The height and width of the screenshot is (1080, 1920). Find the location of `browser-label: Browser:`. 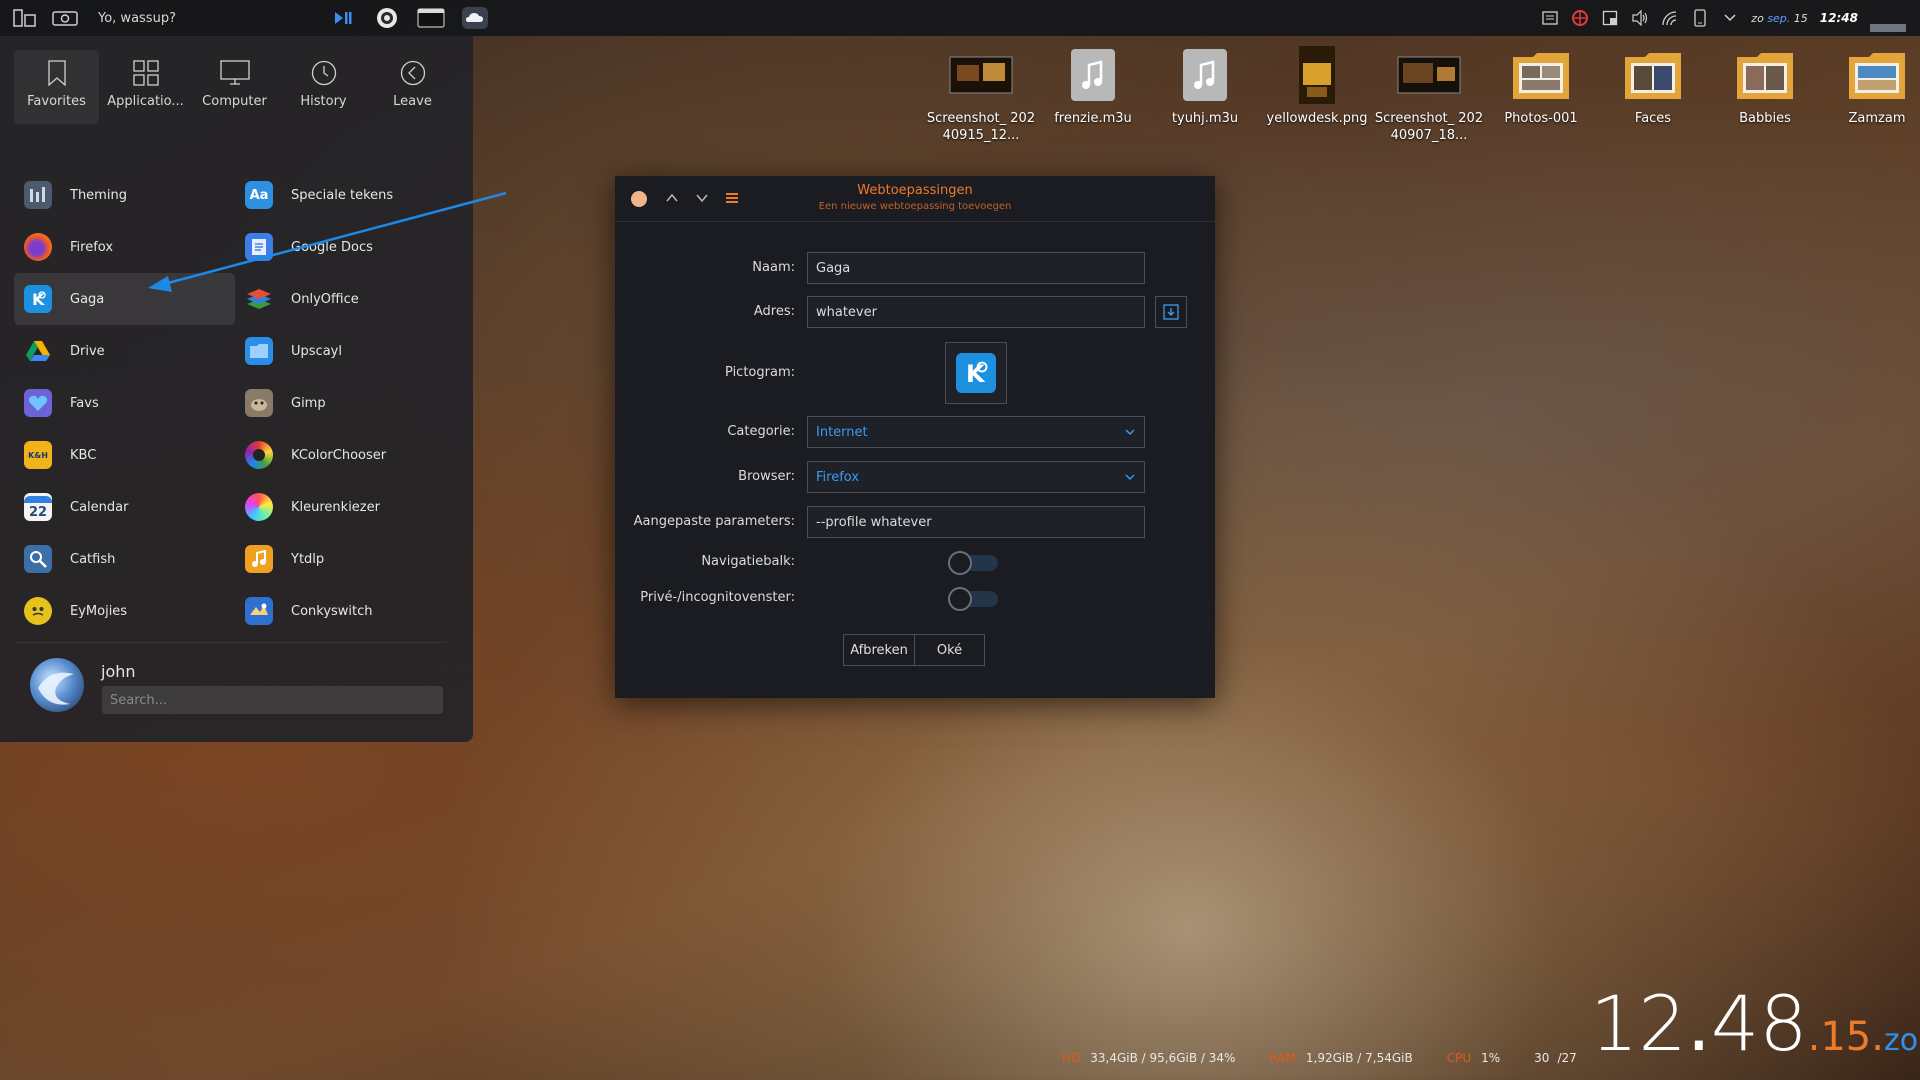

browser-label: Browser: is located at coordinates (766, 476).